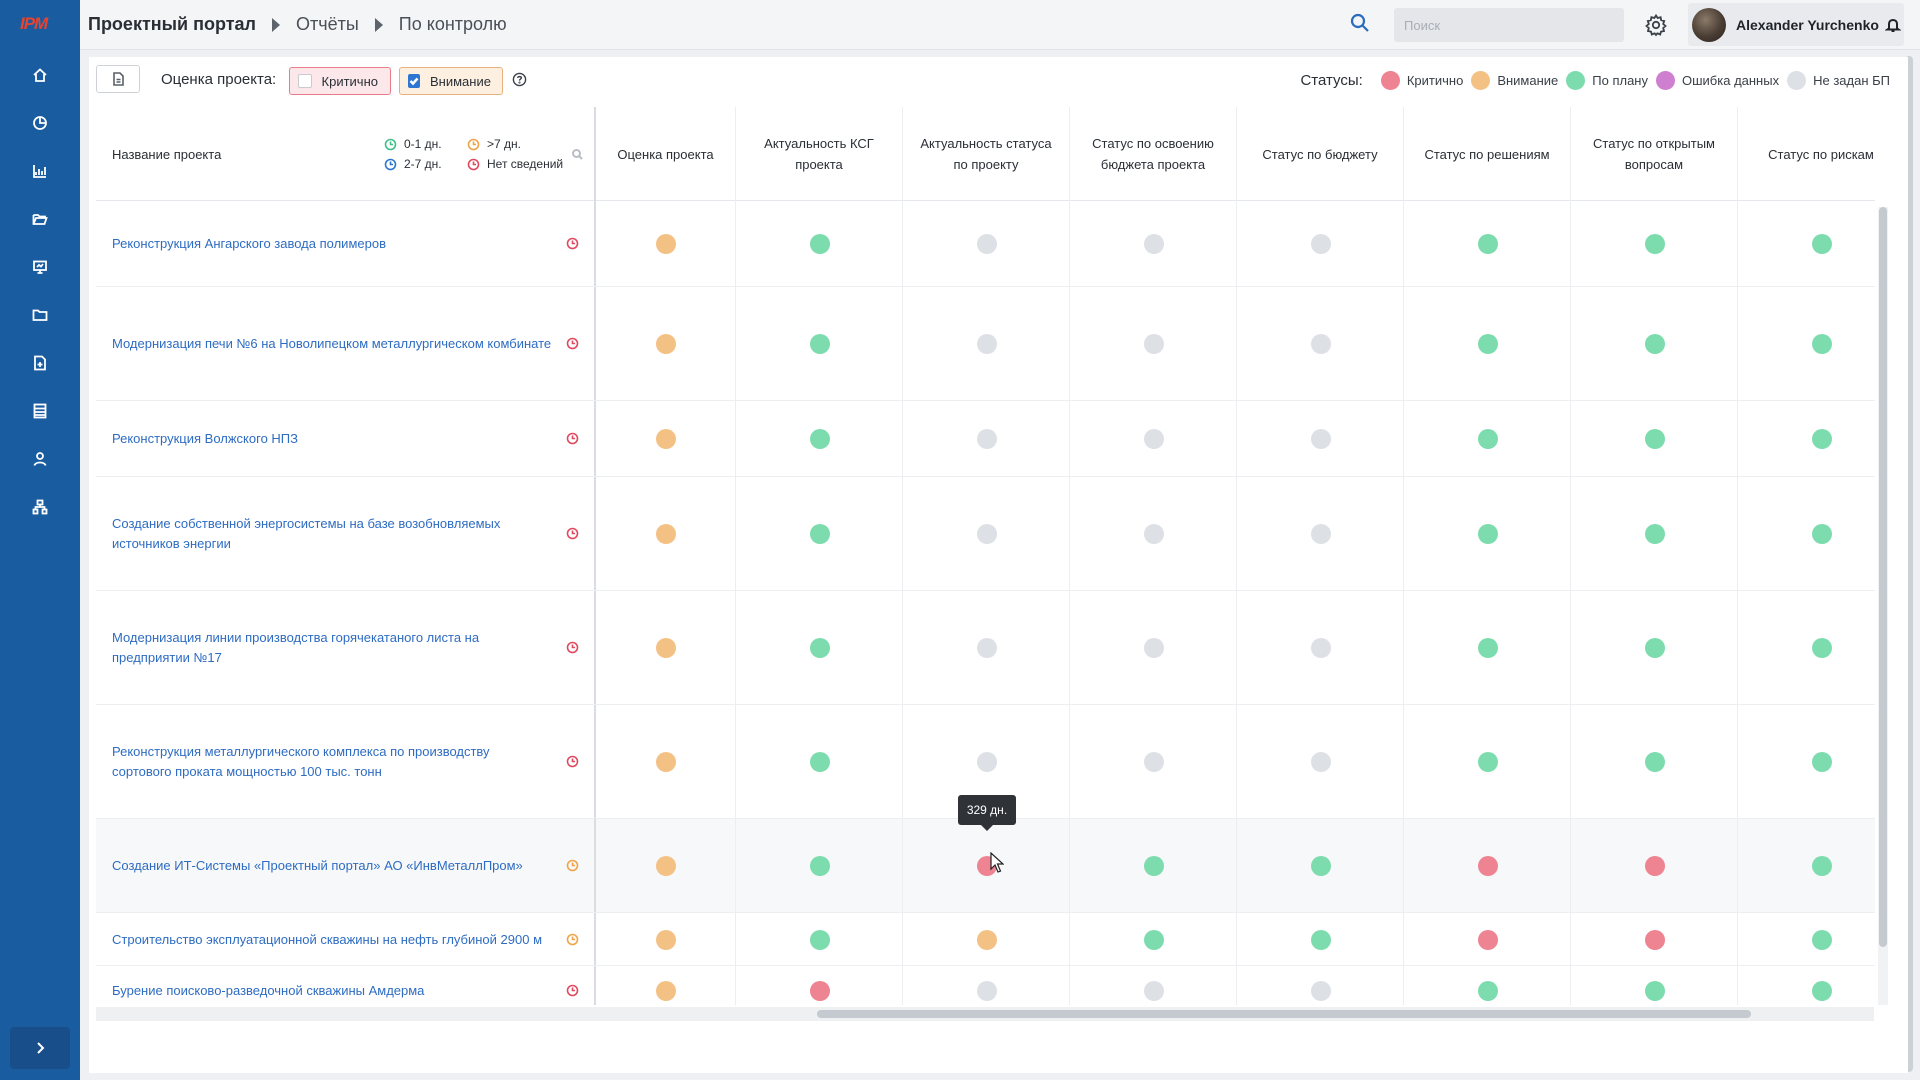 This screenshot has height=1080, width=1920. What do you see at coordinates (1656, 25) in the screenshot?
I see `gear-icon` at bounding box center [1656, 25].